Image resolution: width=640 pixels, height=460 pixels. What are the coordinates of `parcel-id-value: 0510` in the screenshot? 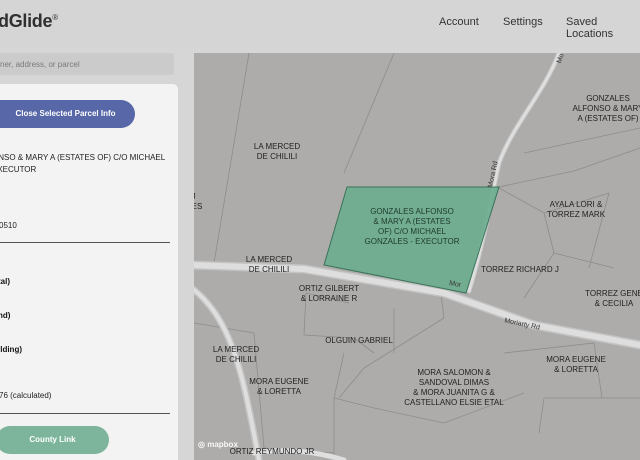 It's located at (8, 225).